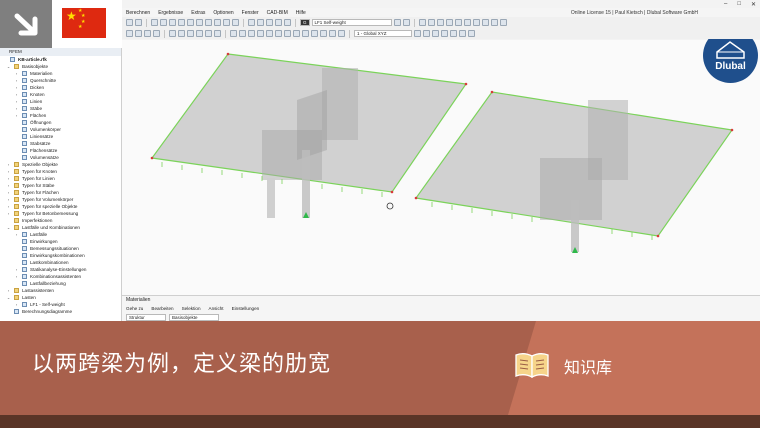 Image resolution: width=760 pixels, height=428 pixels. Describe the element at coordinates (725, 4) in the screenshot. I see `minimize-icon: –` at that location.